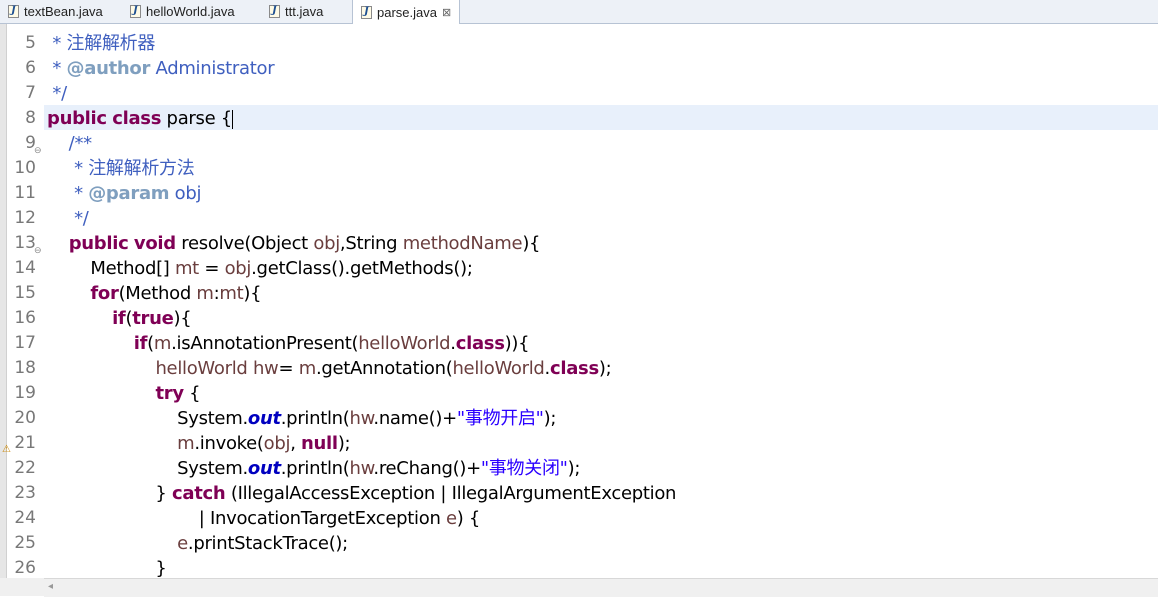  I want to click on code-token: out, so click(264, 418).